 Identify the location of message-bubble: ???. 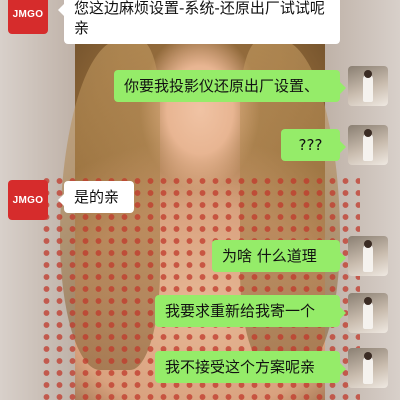
(310, 145).